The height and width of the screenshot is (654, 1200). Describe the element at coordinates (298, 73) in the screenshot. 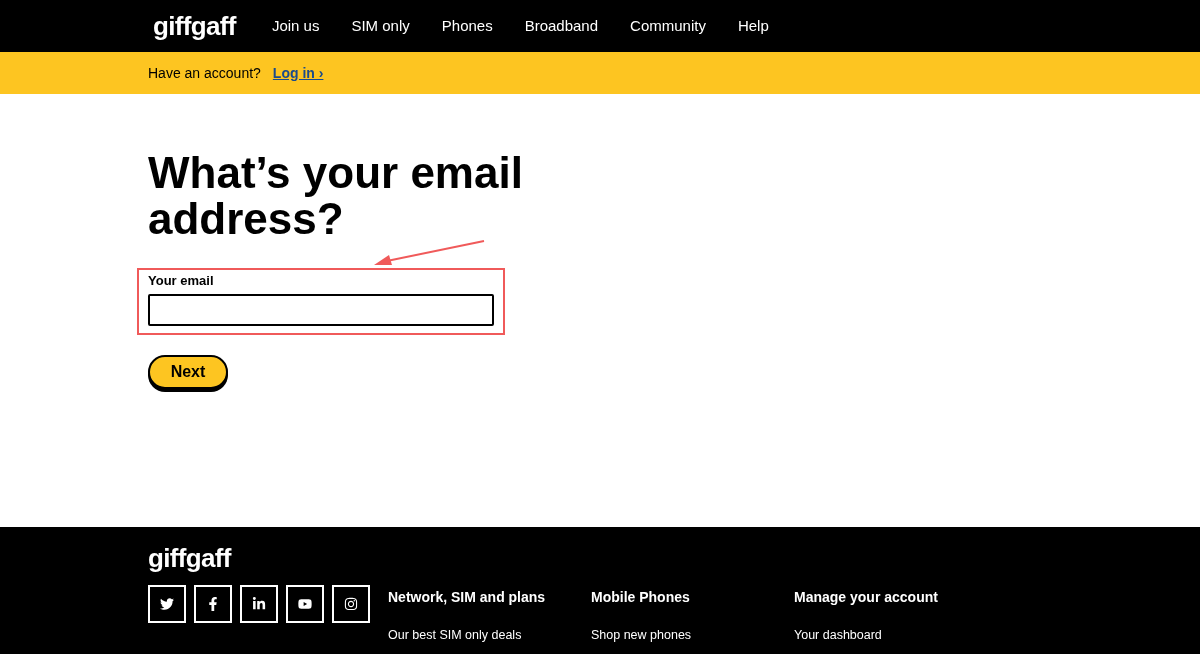

I see `login-link: Log in ›` at that location.